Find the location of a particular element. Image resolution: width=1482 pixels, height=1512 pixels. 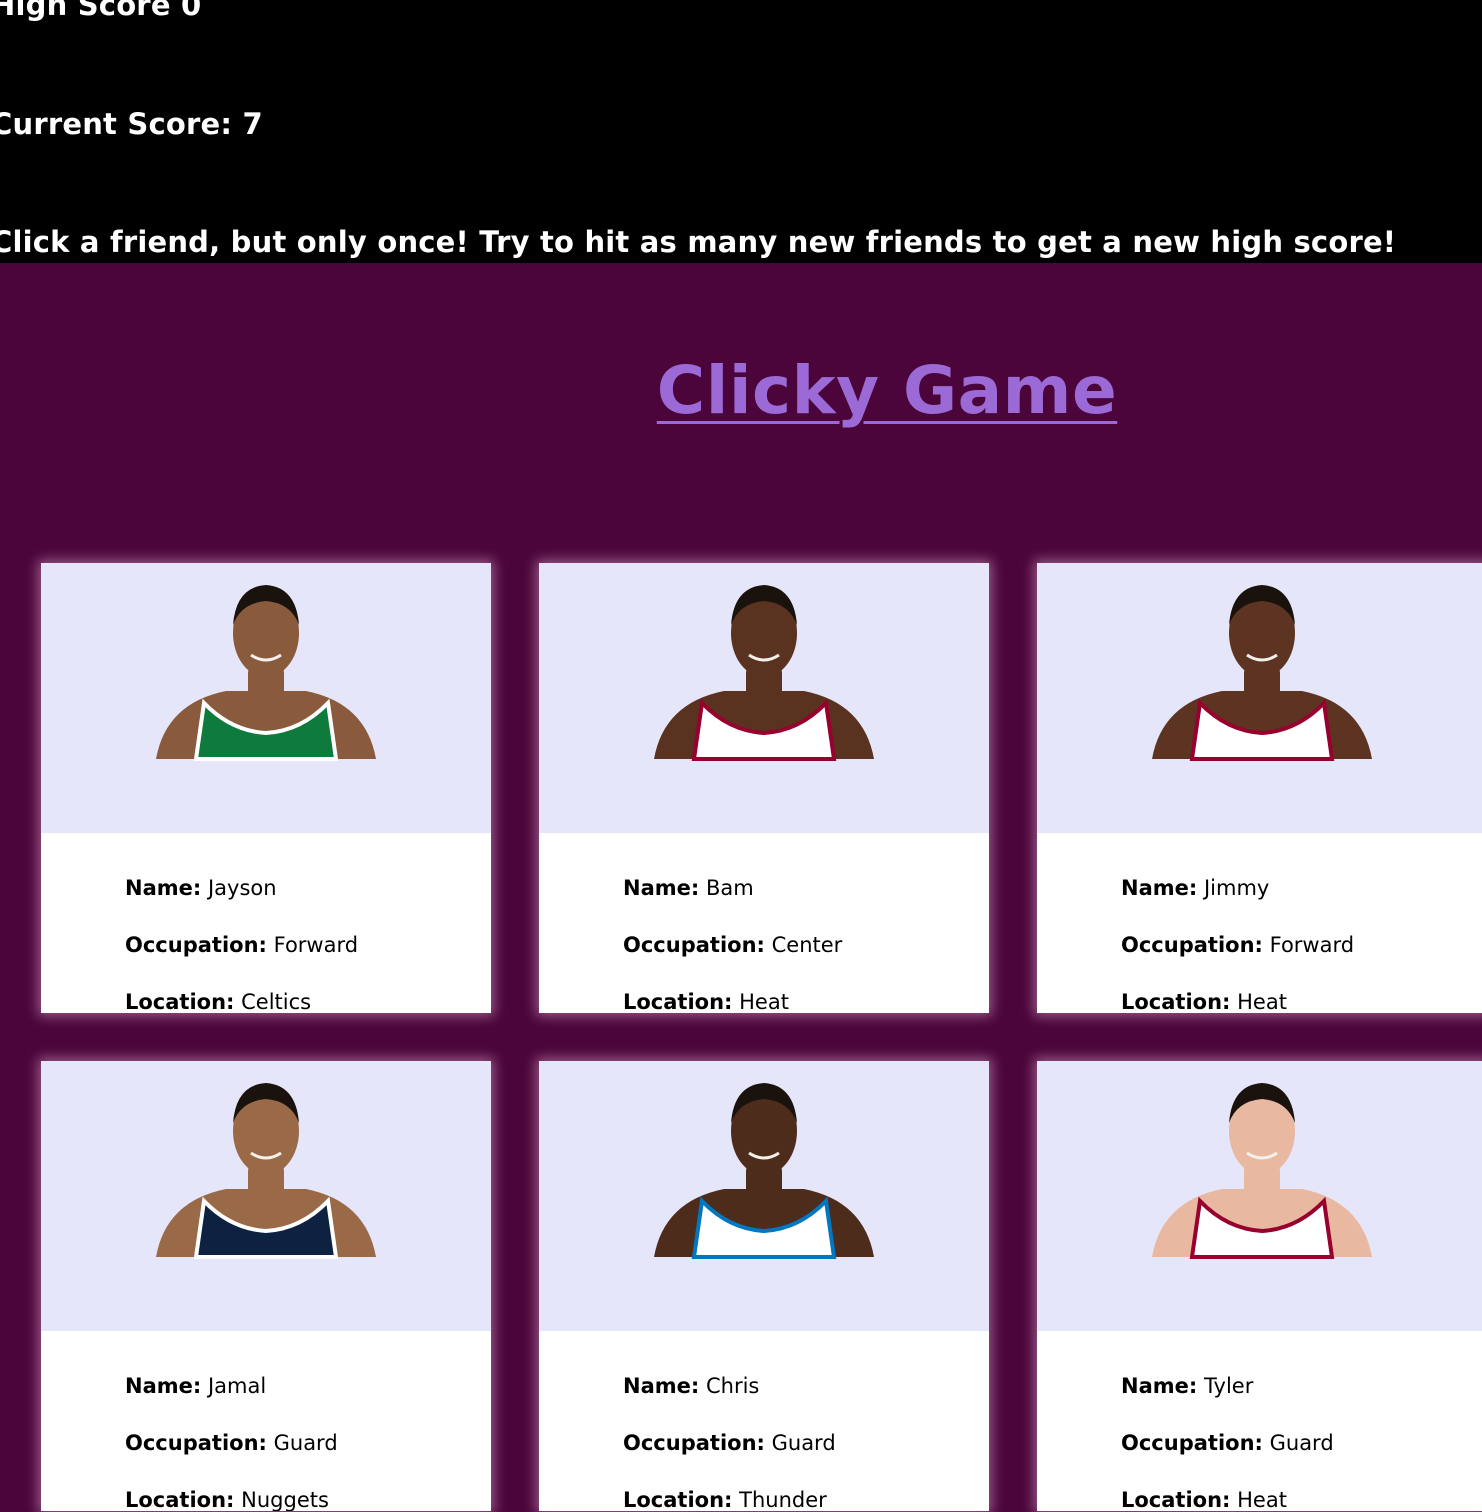

location-row: Location: Celtics is located at coordinates (241, 993).